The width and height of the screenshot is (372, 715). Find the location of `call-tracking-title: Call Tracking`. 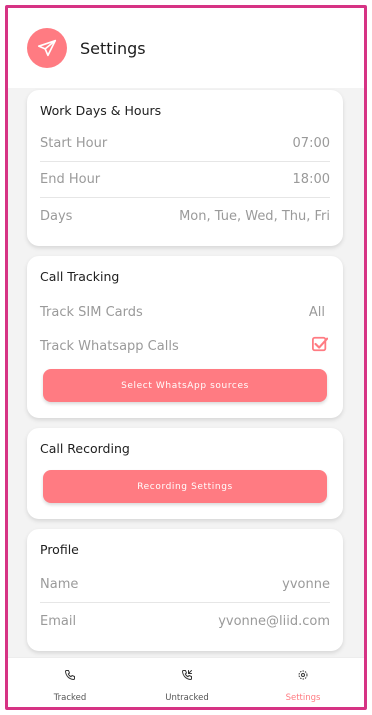

call-tracking-title: Call Tracking is located at coordinates (80, 276).